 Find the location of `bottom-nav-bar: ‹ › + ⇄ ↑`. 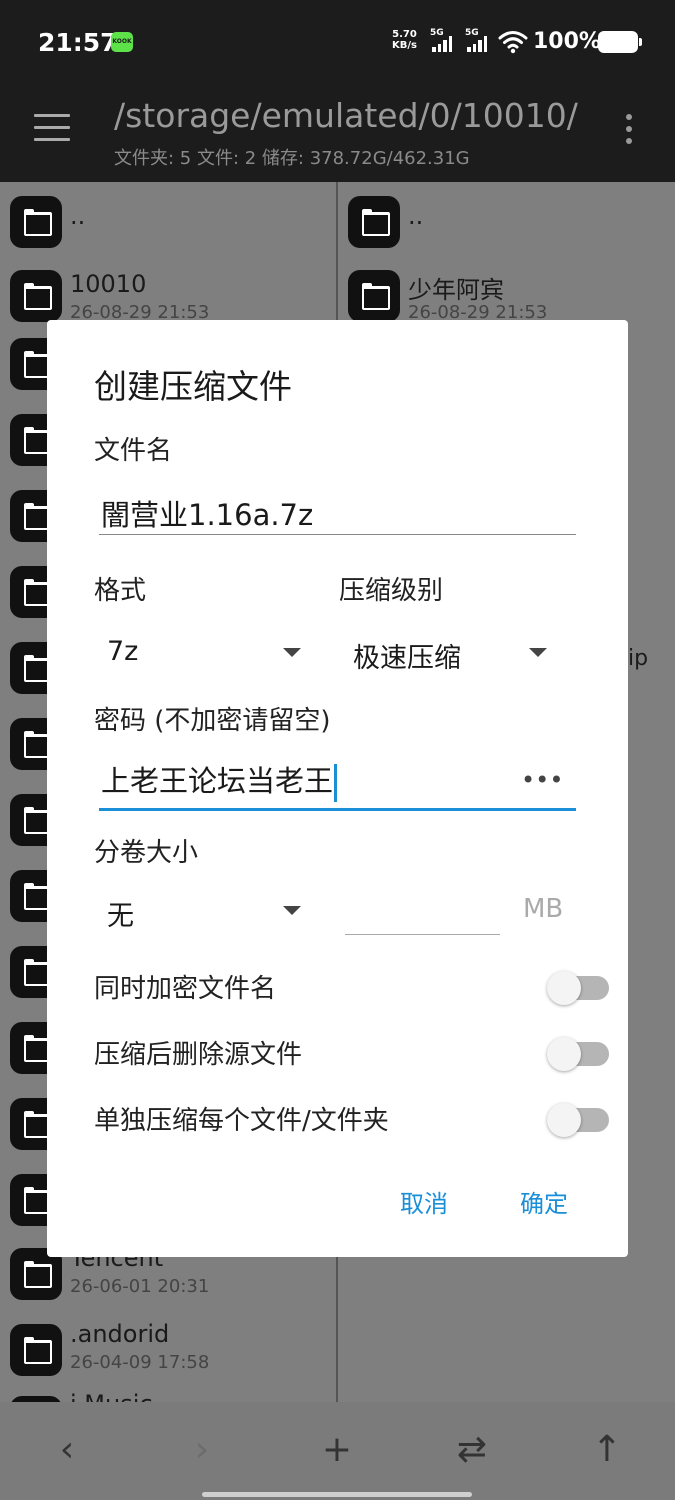

bottom-nav-bar: ‹ › + ⇄ ↑ is located at coordinates (337, 1451).